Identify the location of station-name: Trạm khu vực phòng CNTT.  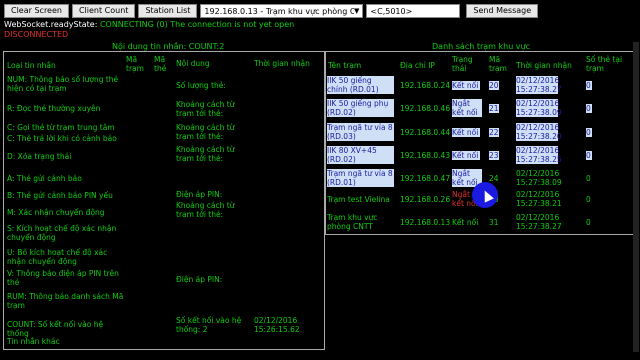
(352, 222).